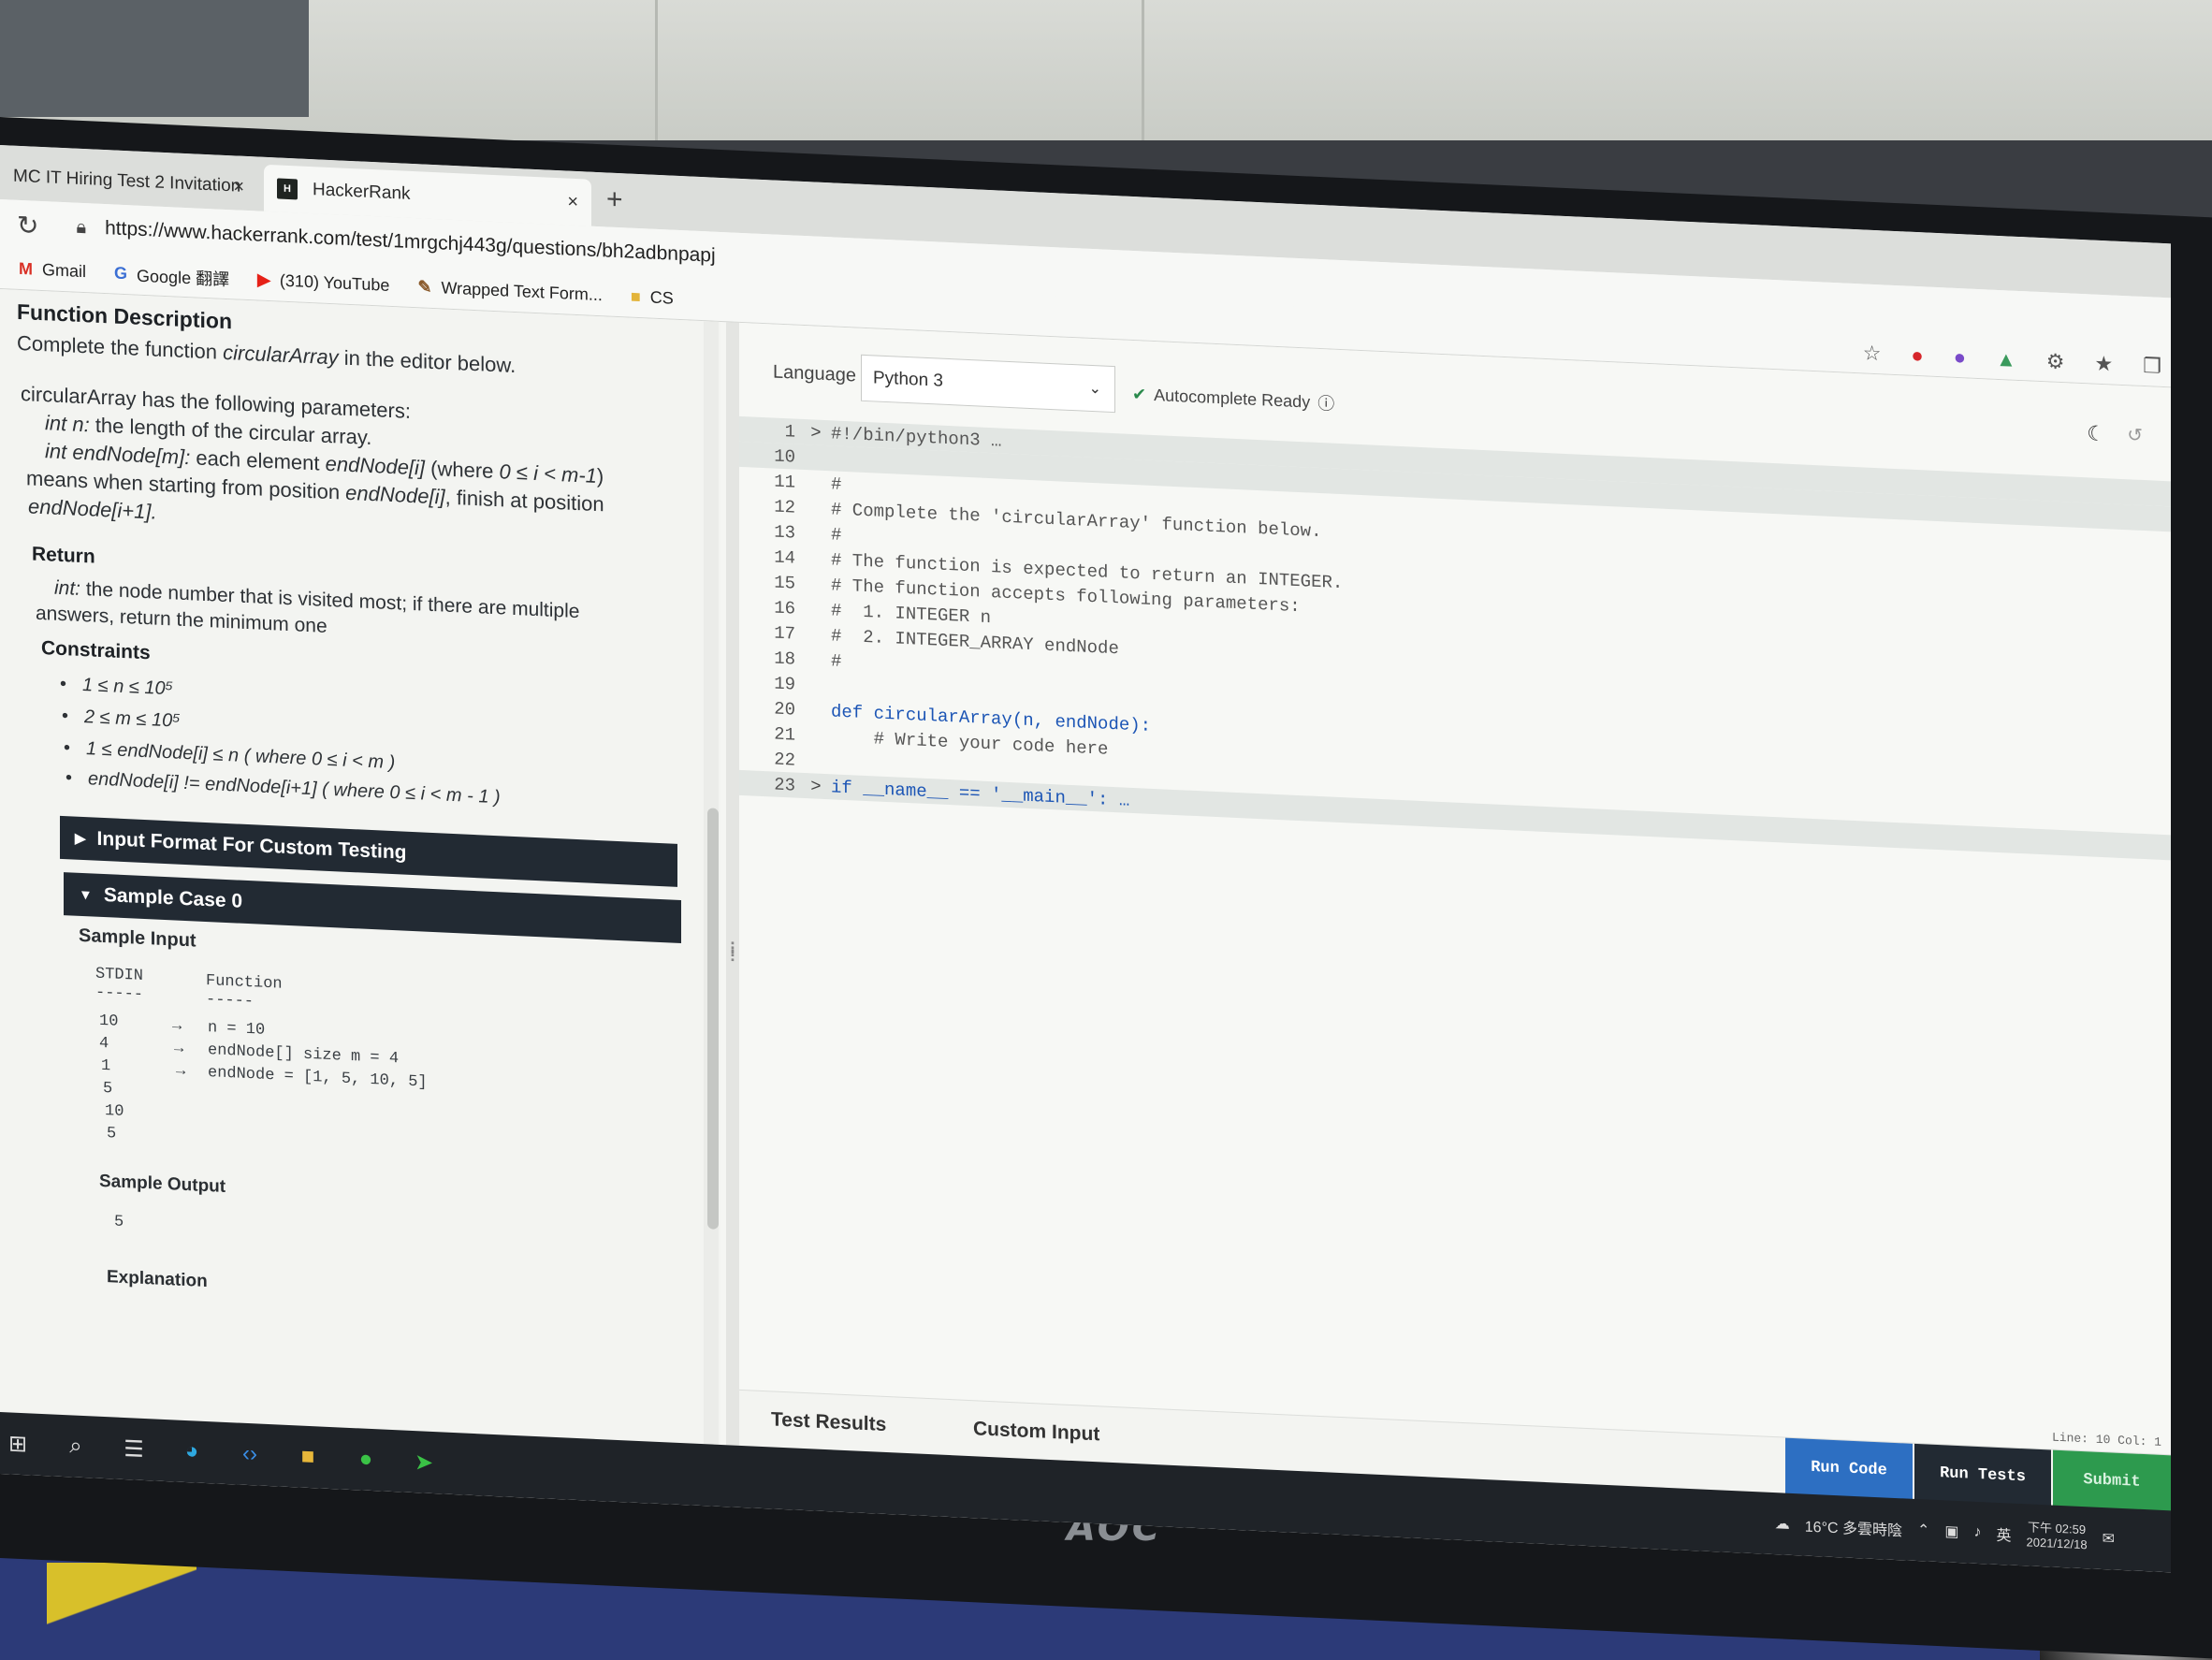 This screenshot has height=1660, width=2212. Describe the element at coordinates (154, 58) in the screenshot. I see `background-shadow` at that location.